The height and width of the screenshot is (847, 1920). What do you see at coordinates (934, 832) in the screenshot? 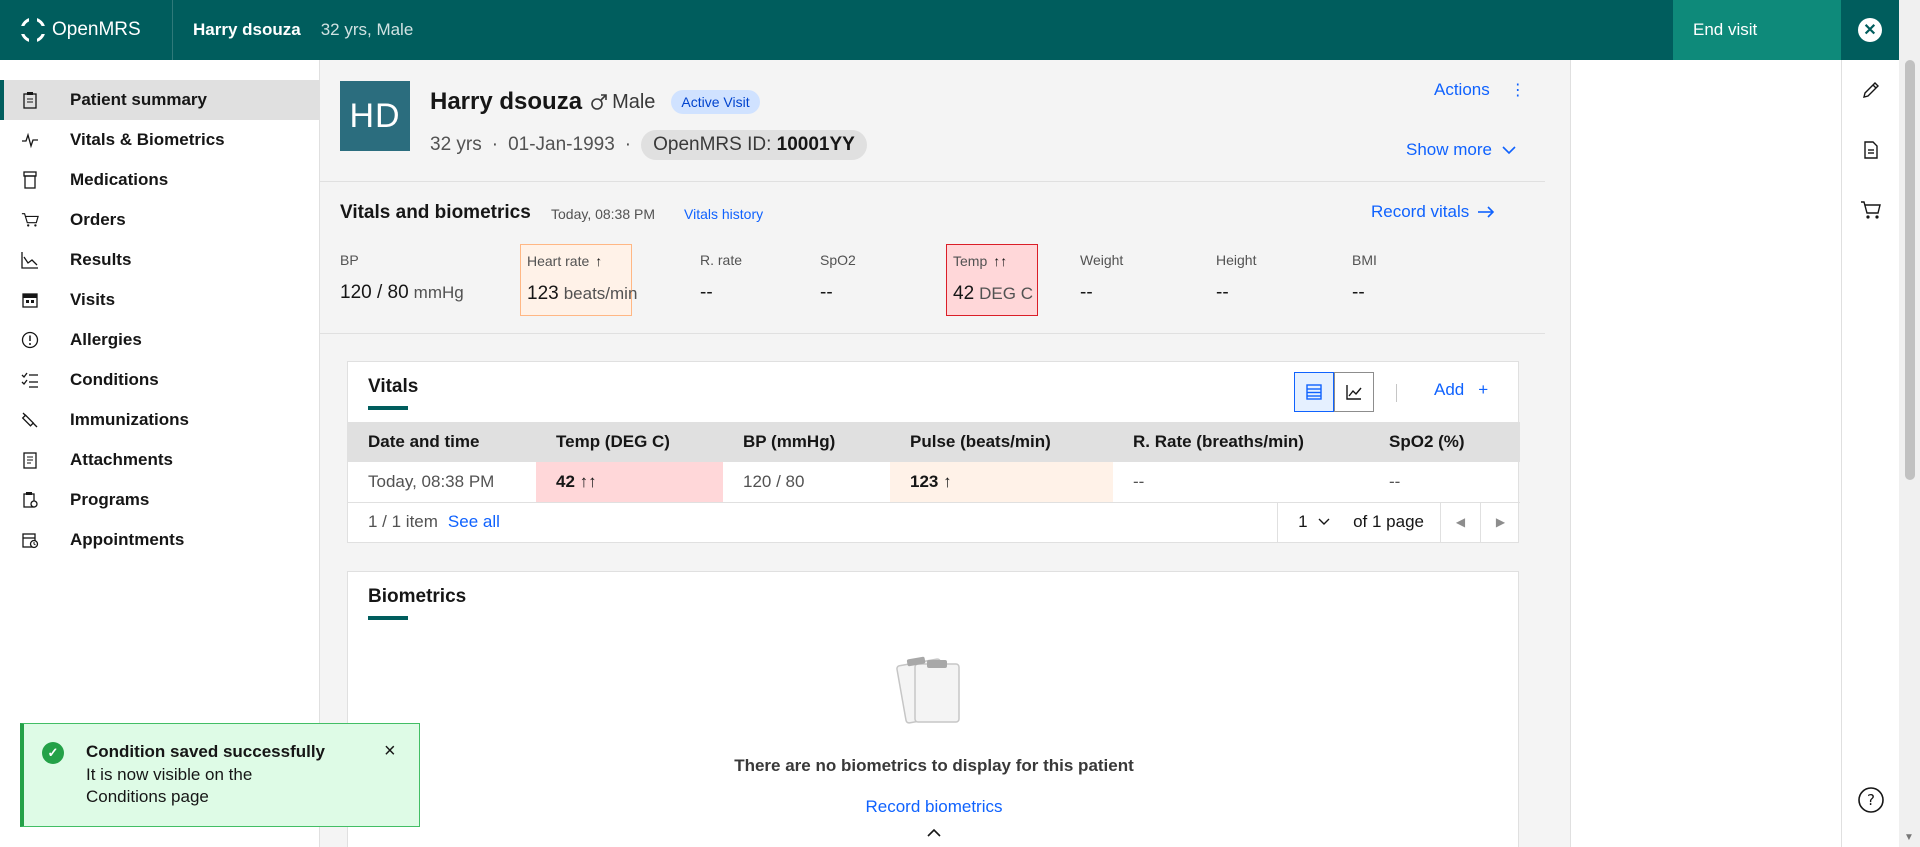
I see `chevron-up-icon` at bounding box center [934, 832].